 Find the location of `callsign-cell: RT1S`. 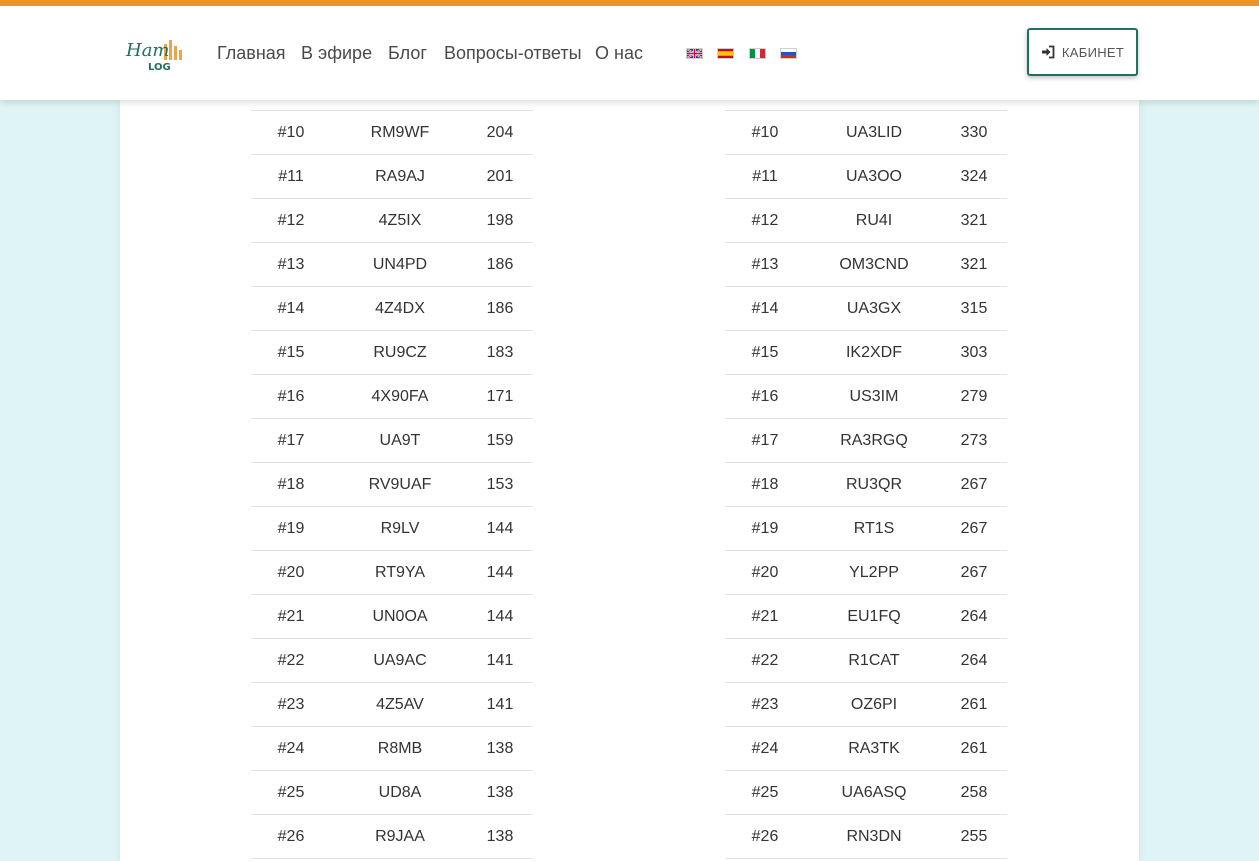

callsign-cell: RT1S is located at coordinates (874, 528).